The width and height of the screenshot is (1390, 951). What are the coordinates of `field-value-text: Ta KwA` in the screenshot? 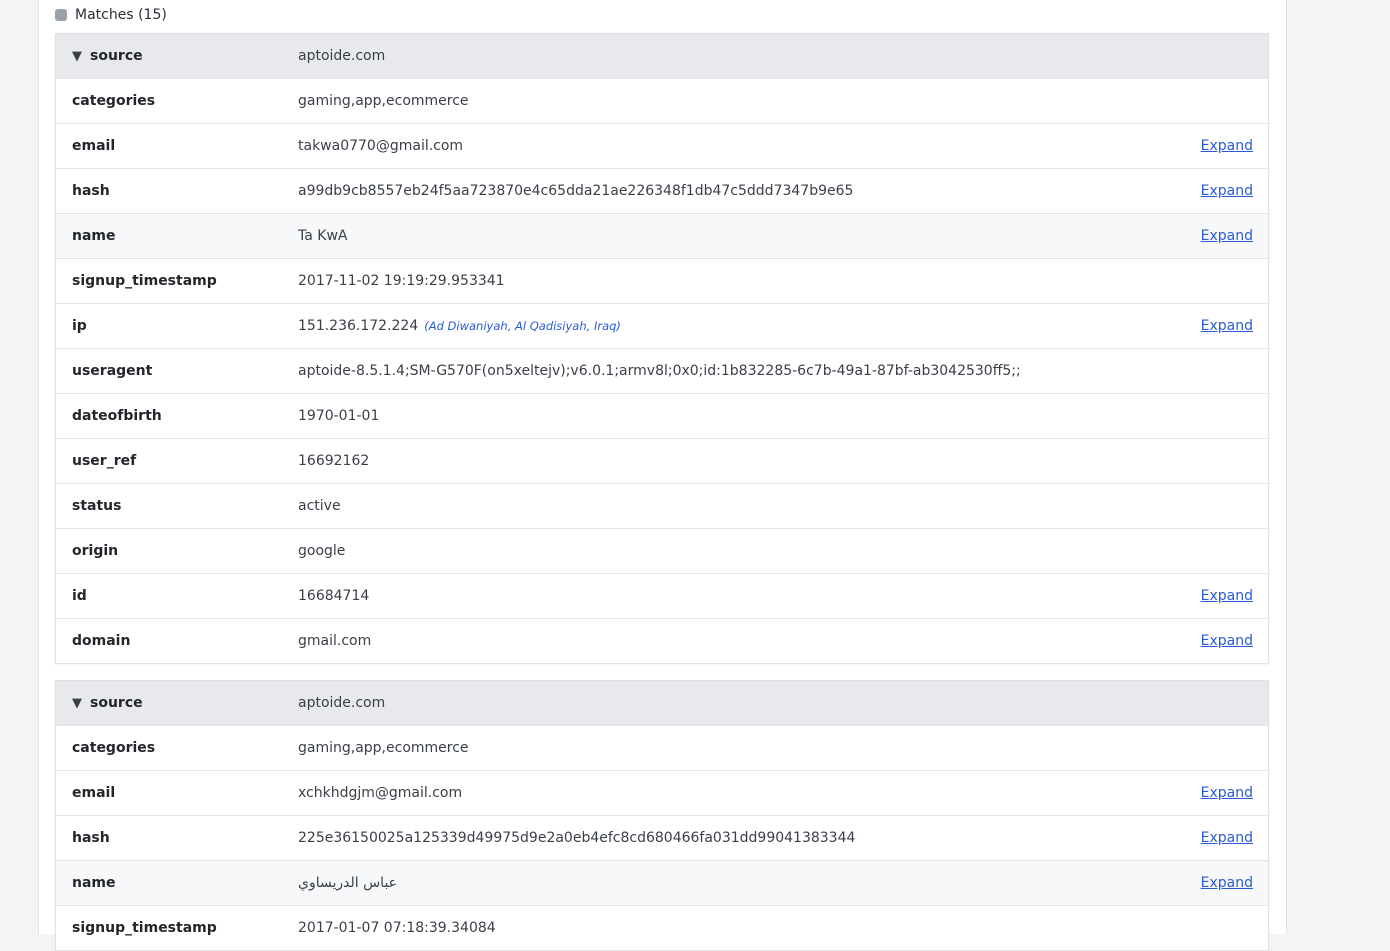 It's located at (323, 236).